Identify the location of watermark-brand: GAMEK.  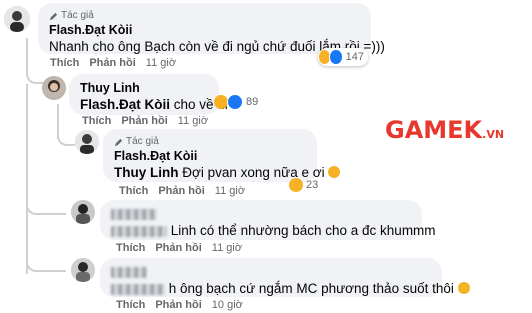
(434, 130).